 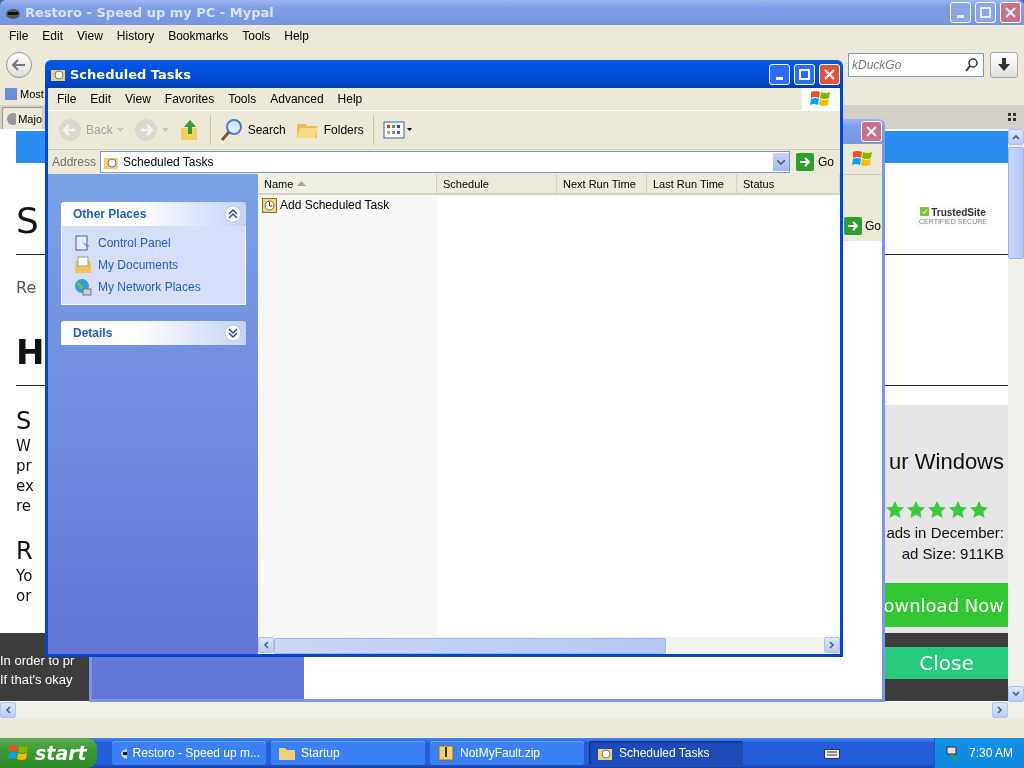 I want to click on scroll-right-icon, so click(x=1000, y=710).